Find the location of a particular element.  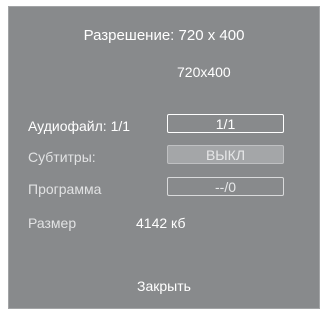

subtitles-label: Субтитры: is located at coordinates (62, 157).